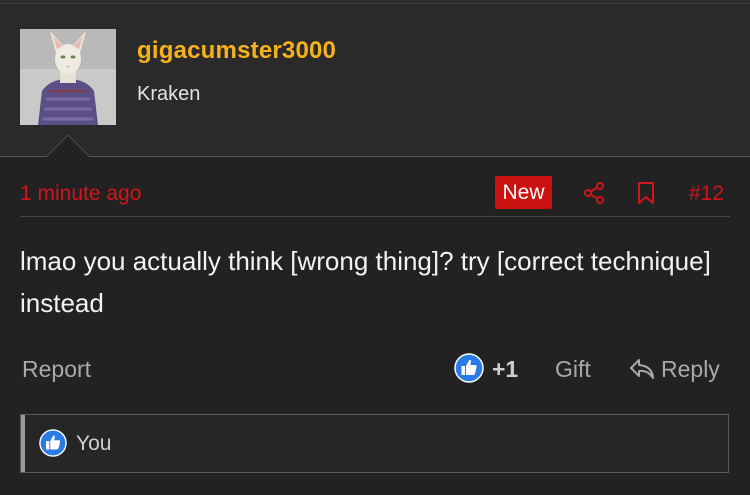  I want to click on meta-divider, so click(375, 216).